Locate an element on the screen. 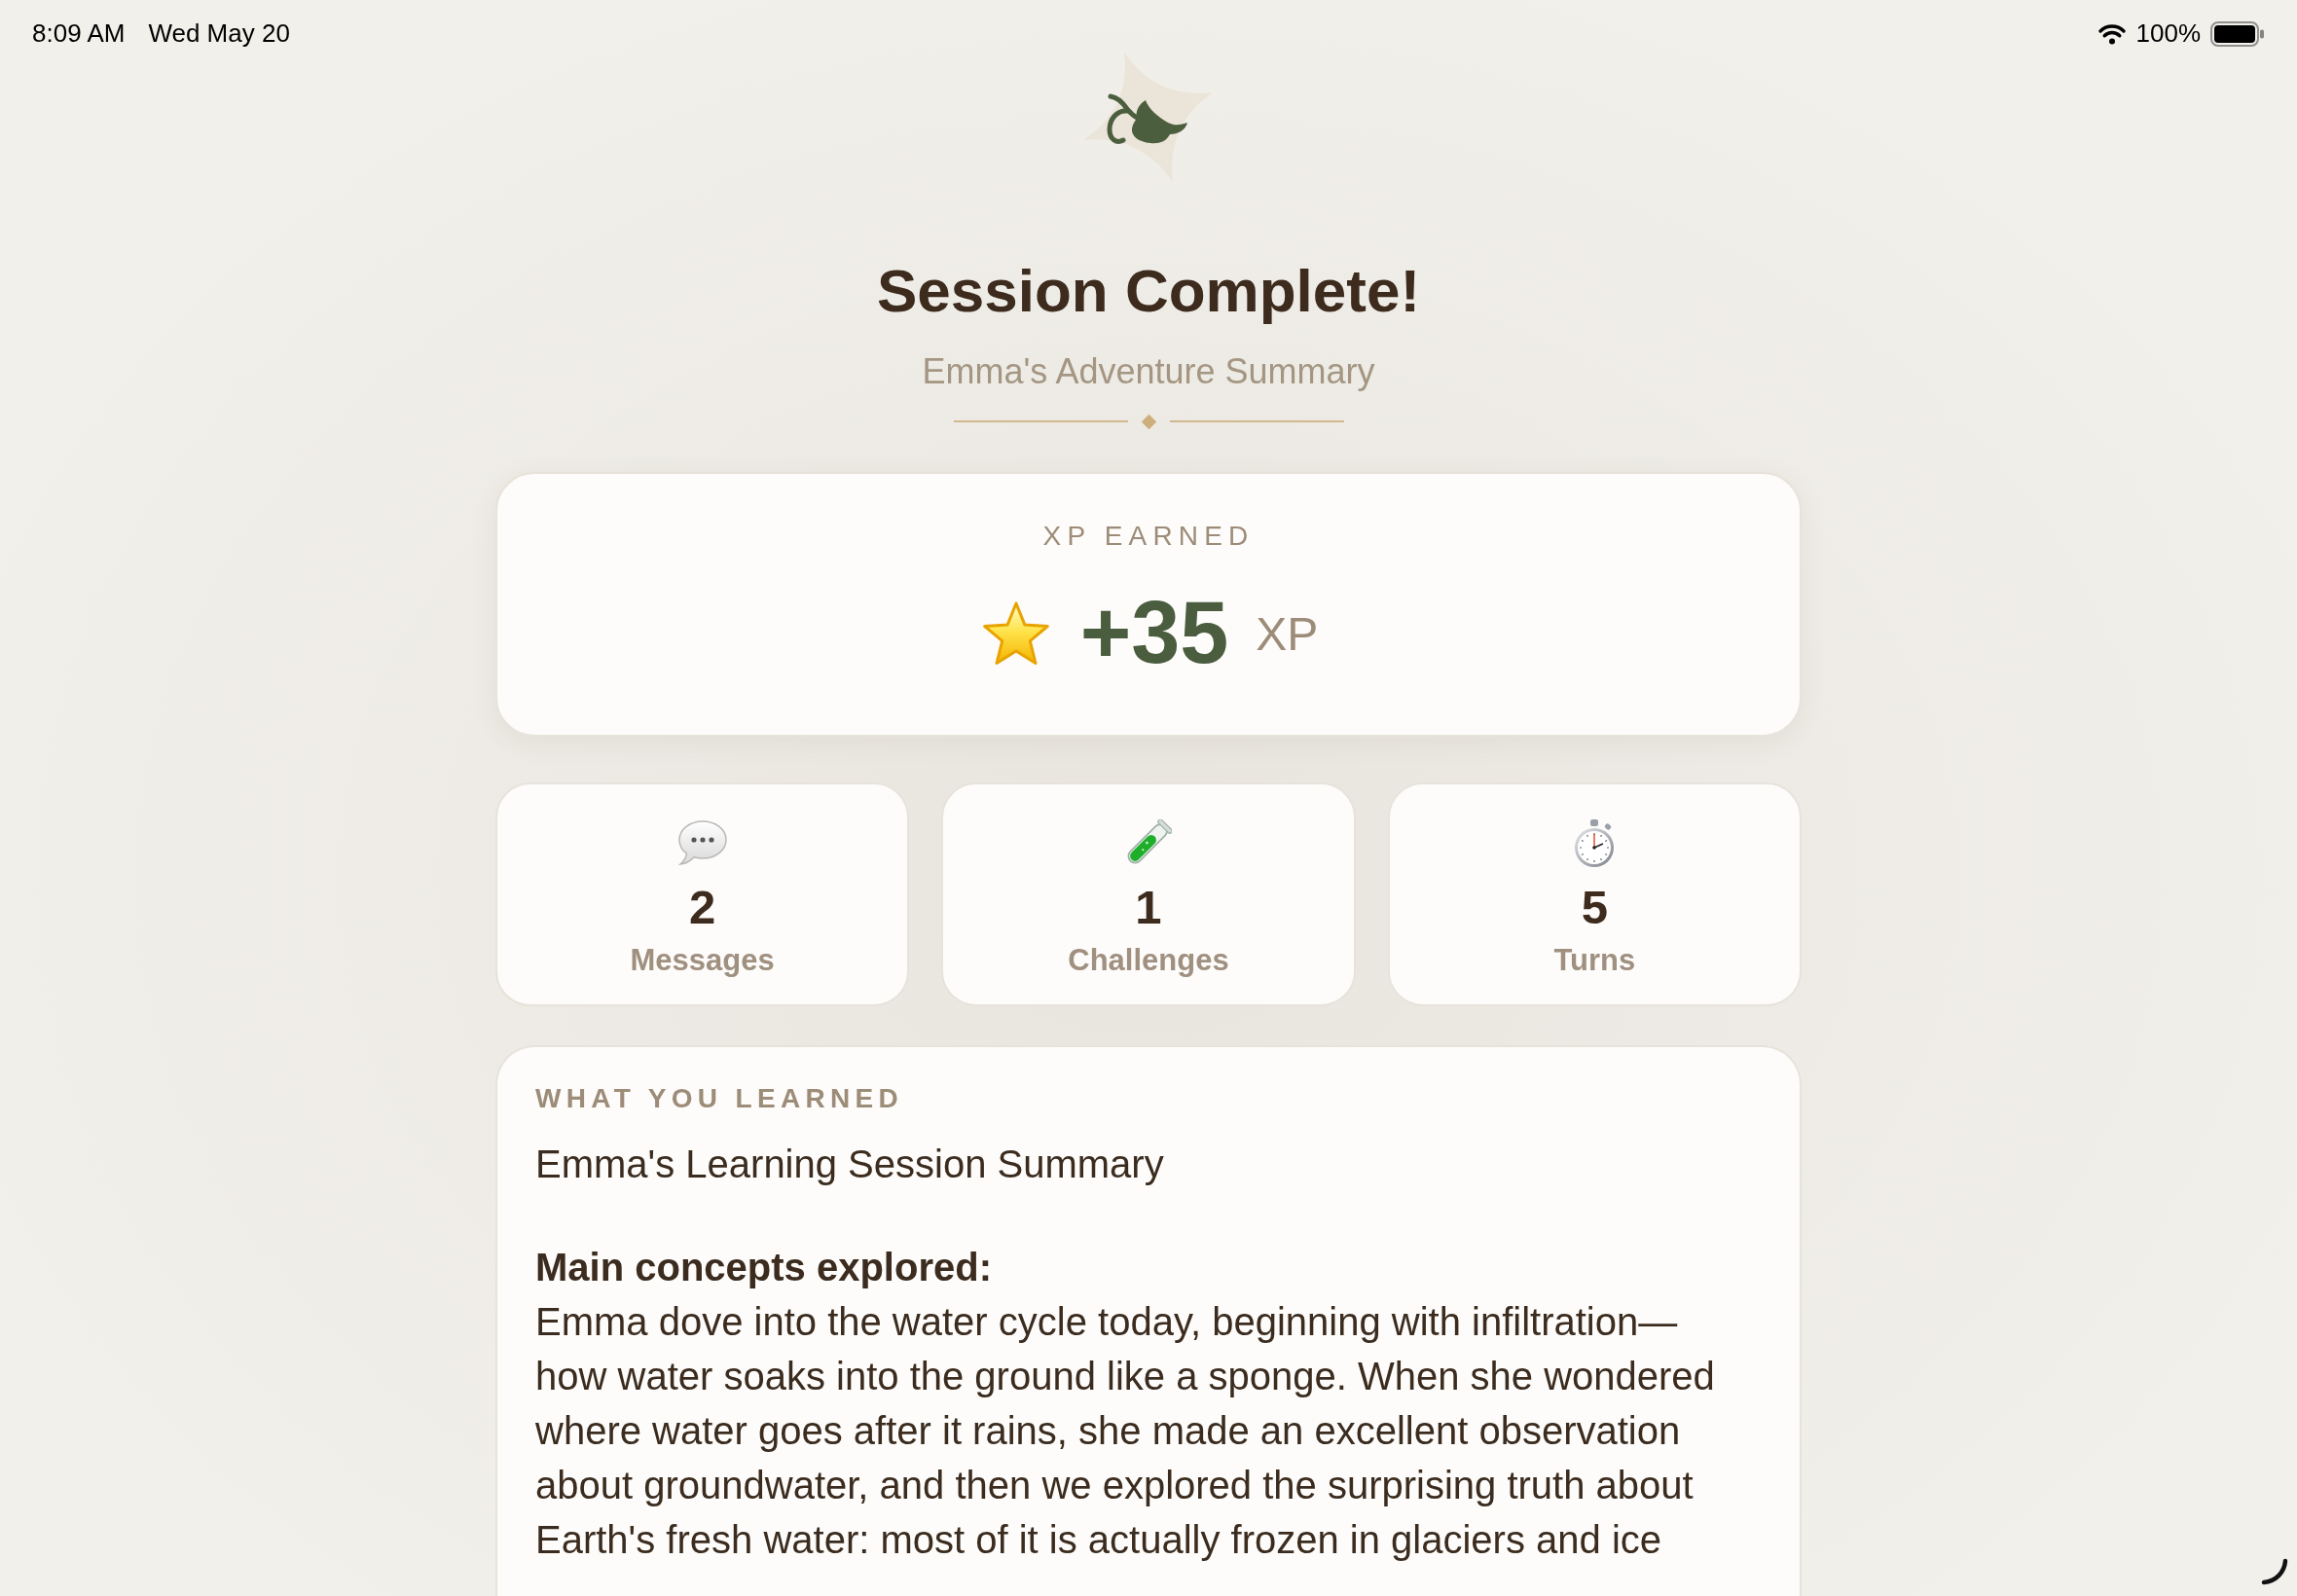  stat-value: 5 is located at coordinates (1594, 906).